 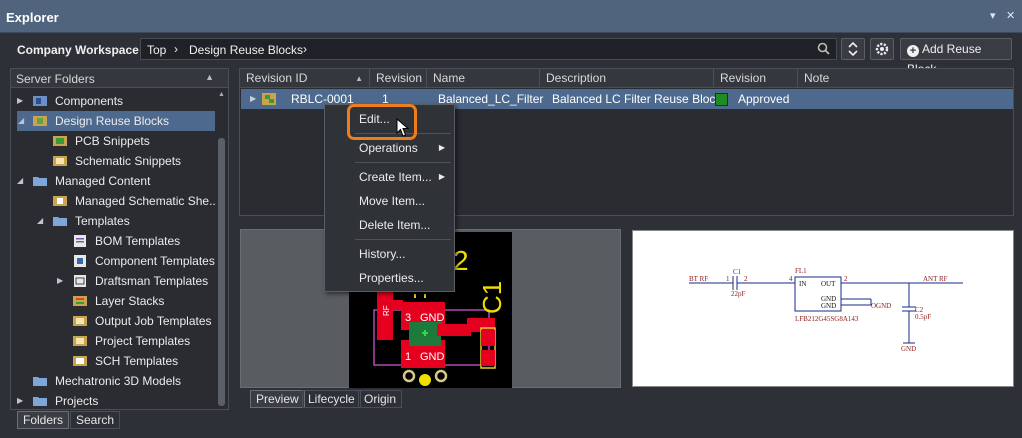 What do you see at coordinates (389, 177) in the screenshot?
I see `menu-item-create-item: Create Item... ▶` at bounding box center [389, 177].